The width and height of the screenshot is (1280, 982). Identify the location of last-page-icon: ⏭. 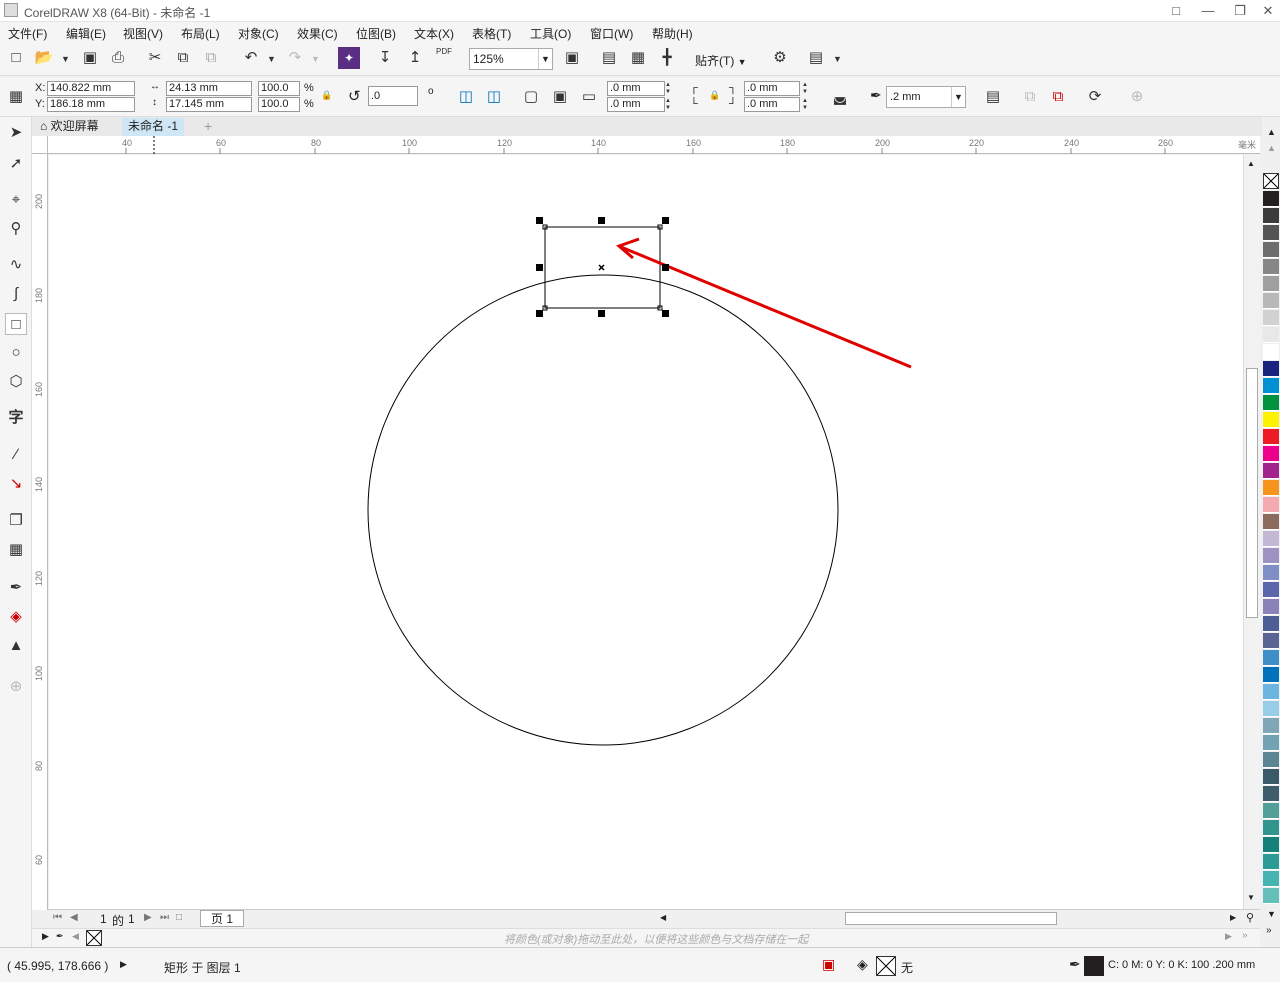
(164, 917).